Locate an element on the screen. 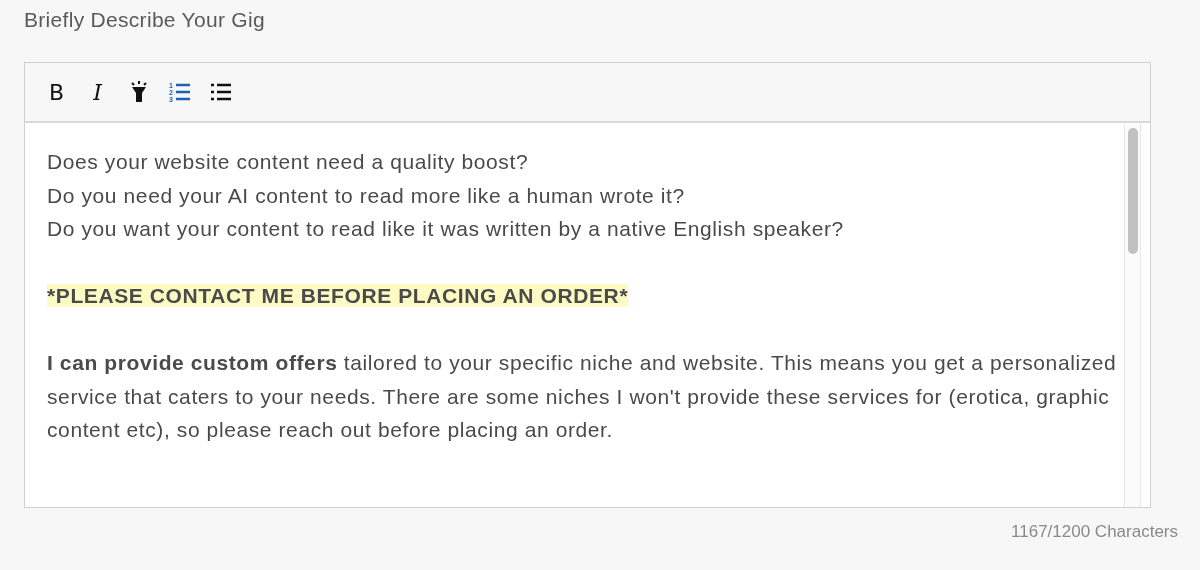  paragraph-text: Do you need your AI content to read more like a human wrote it? is located at coordinates (366, 195).